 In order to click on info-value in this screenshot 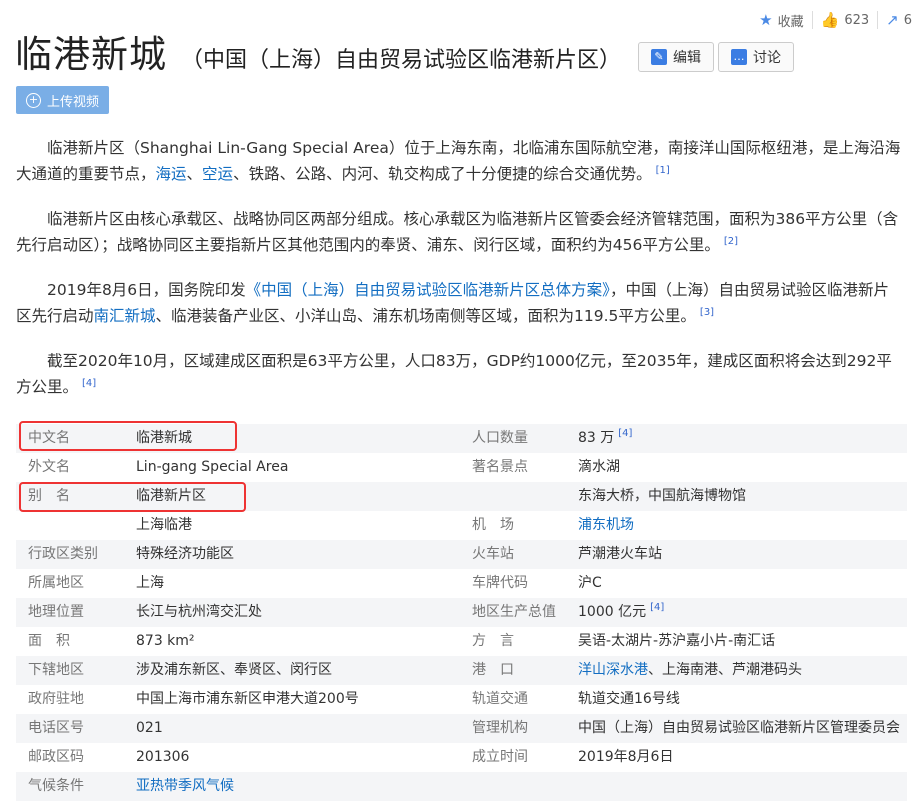, I will do `click(742, 786)`.